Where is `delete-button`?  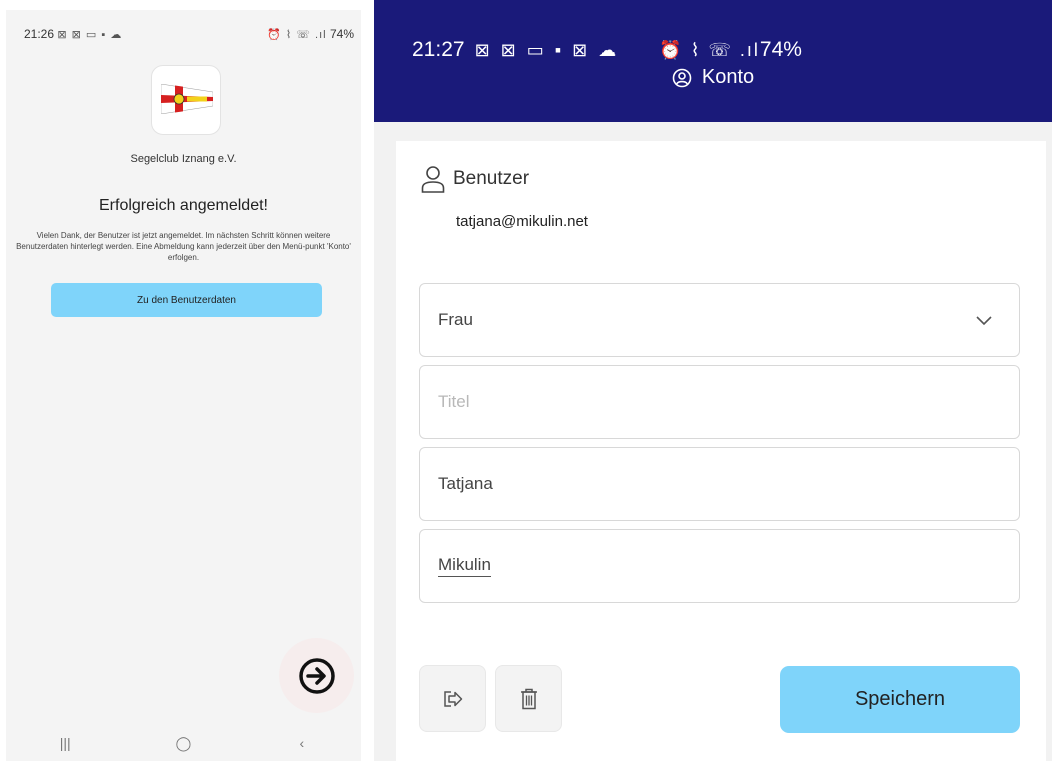
delete-button is located at coordinates (528, 698).